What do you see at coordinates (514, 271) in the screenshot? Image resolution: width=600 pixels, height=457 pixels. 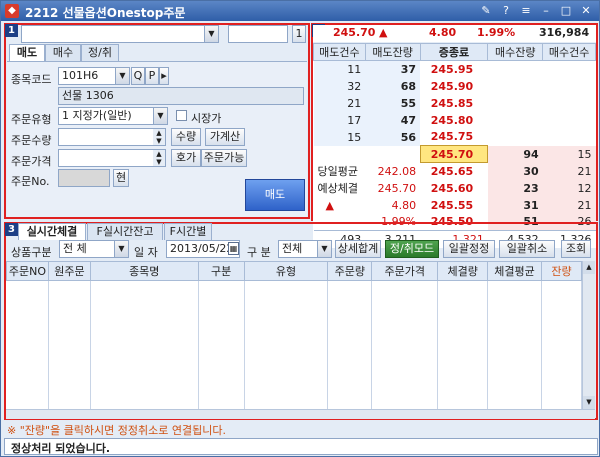 I see `col-exec-avg: 체결평균` at bounding box center [514, 271].